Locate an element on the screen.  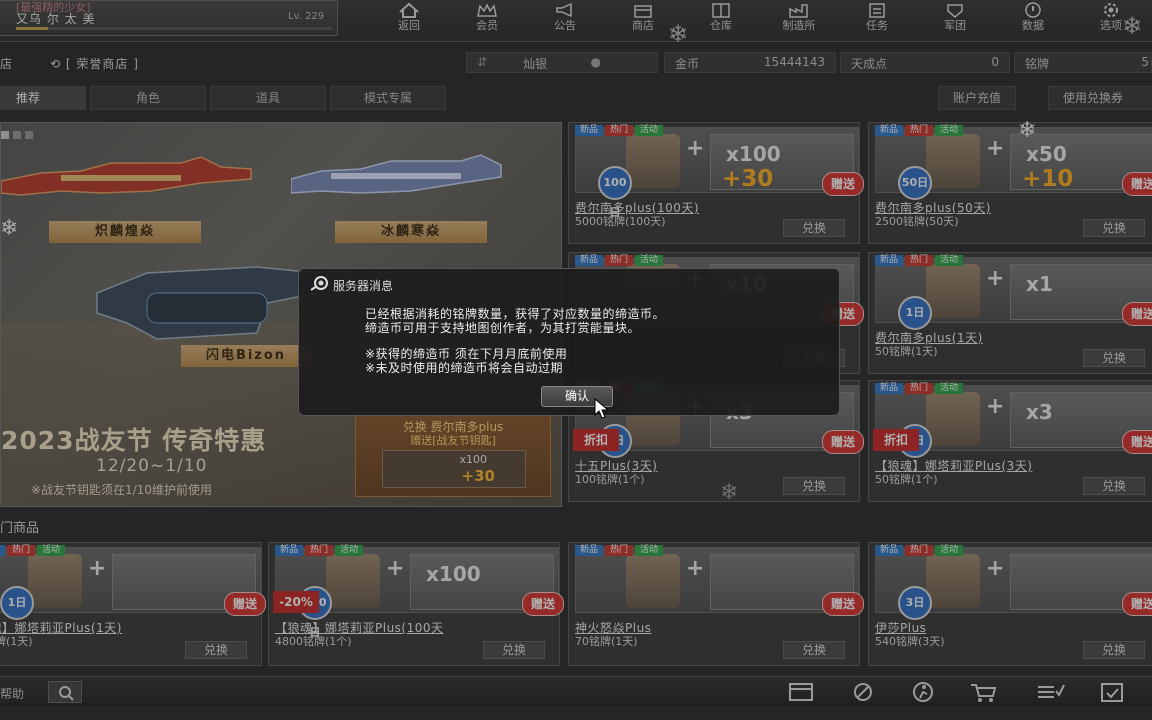
cart-button is located at coordinates (983, 692).